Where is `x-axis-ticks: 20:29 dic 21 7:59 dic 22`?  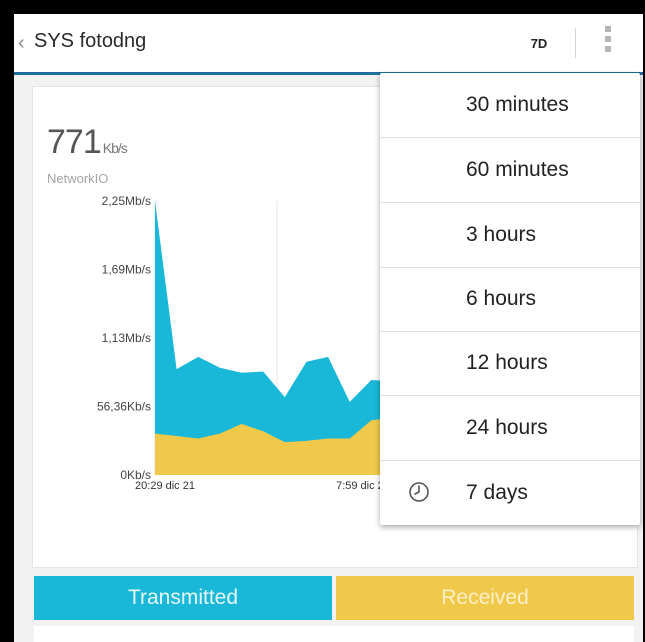
x-axis-ticks: 20:29 dic 21 7:59 dic 22 is located at coordinates (262, 486).